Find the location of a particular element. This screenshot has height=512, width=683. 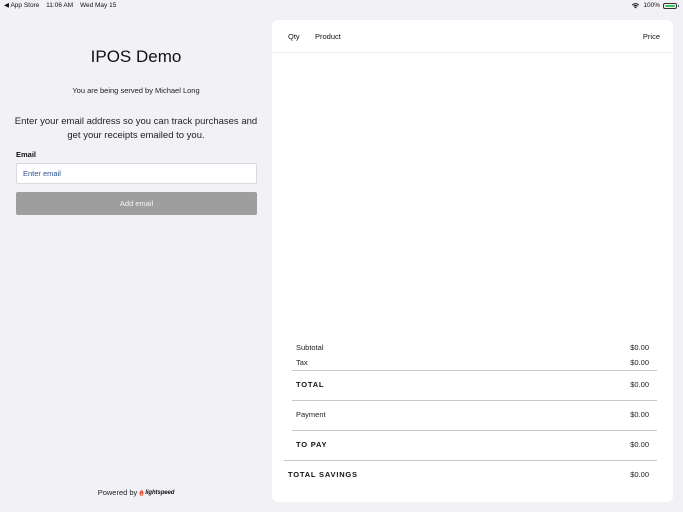

battery-level is located at coordinates (670, 5).